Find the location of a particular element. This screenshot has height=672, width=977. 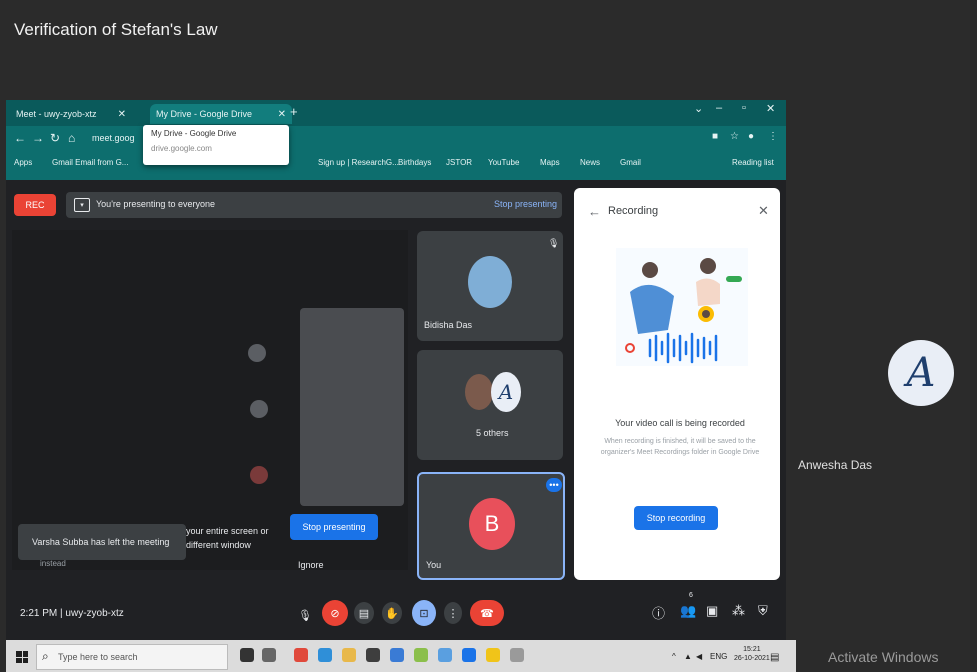

star-icon: ☆ is located at coordinates (734, 136).